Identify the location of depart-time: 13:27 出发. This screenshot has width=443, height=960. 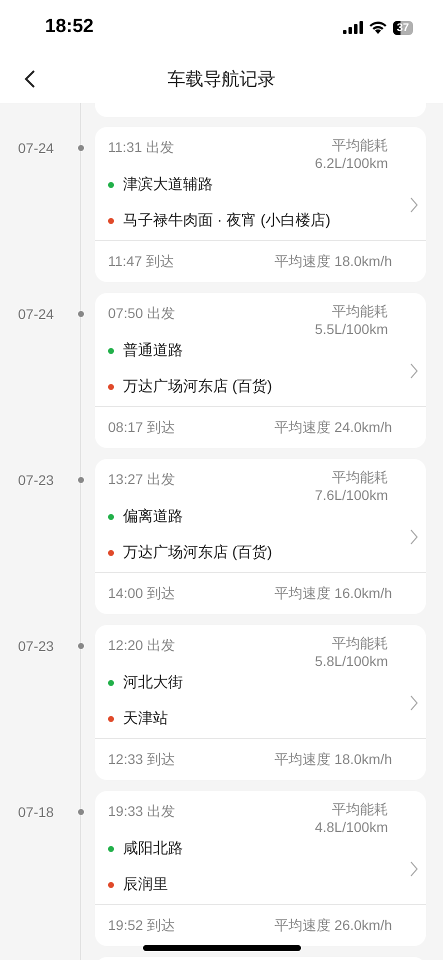
(141, 479).